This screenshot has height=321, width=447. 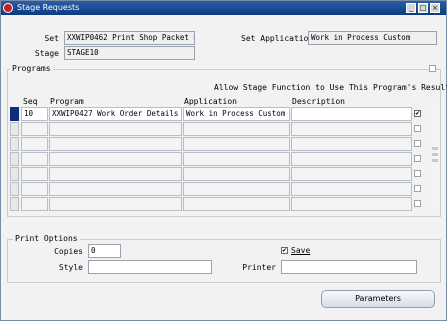 What do you see at coordinates (300, 251) in the screenshot?
I see `save-label: Save` at bounding box center [300, 251].